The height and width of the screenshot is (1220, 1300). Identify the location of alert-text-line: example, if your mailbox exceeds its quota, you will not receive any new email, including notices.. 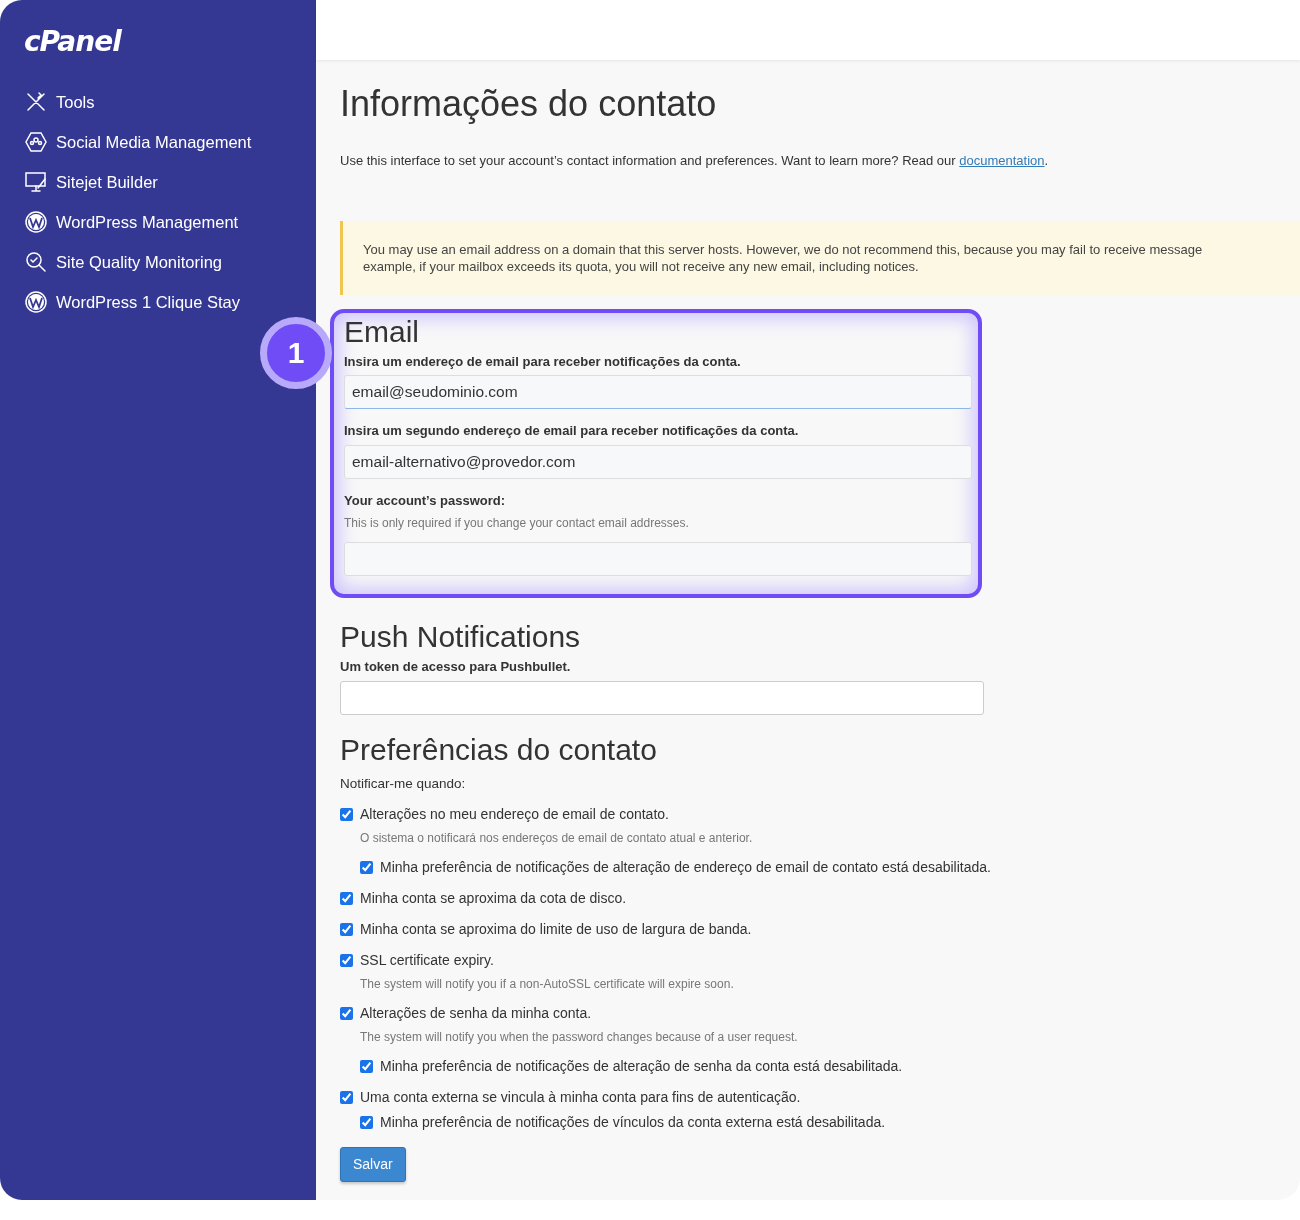
(641, 266).